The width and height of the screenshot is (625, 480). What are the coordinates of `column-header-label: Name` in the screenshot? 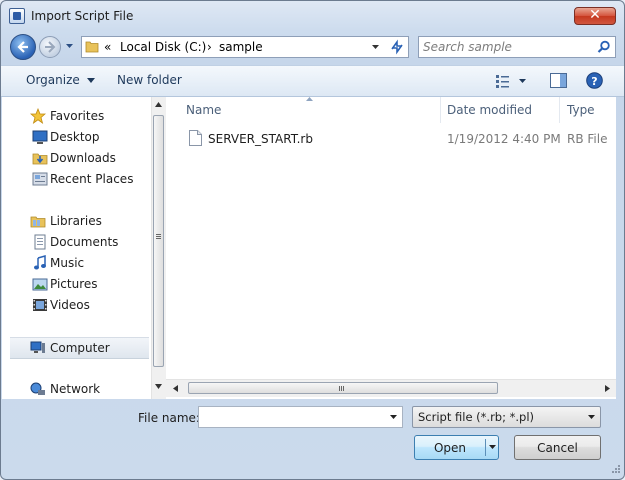 It's located at (204, 110).